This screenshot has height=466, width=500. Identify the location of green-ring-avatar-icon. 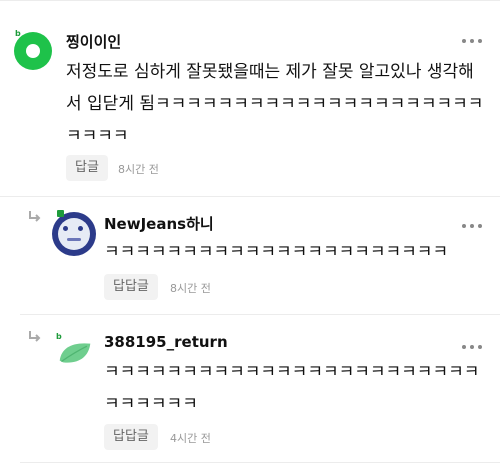
(33, 51).